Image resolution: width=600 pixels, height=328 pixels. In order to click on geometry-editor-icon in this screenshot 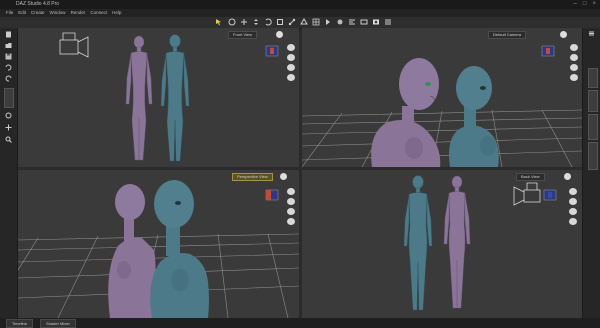, I will do `click(316, 22)`.